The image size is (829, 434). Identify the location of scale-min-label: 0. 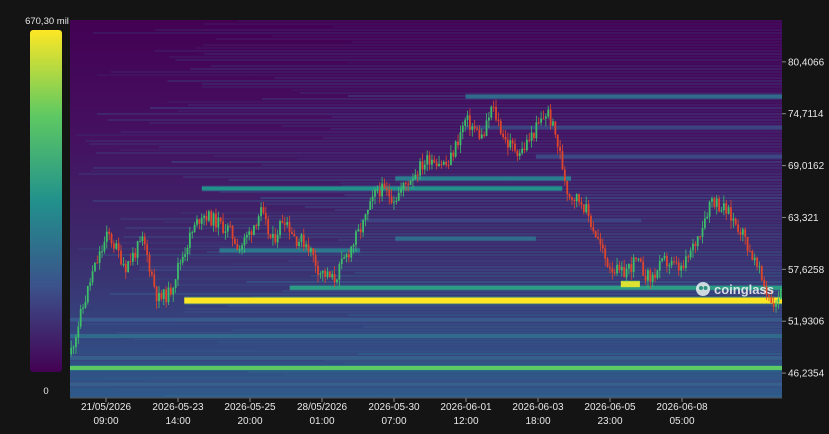
(45, 391).